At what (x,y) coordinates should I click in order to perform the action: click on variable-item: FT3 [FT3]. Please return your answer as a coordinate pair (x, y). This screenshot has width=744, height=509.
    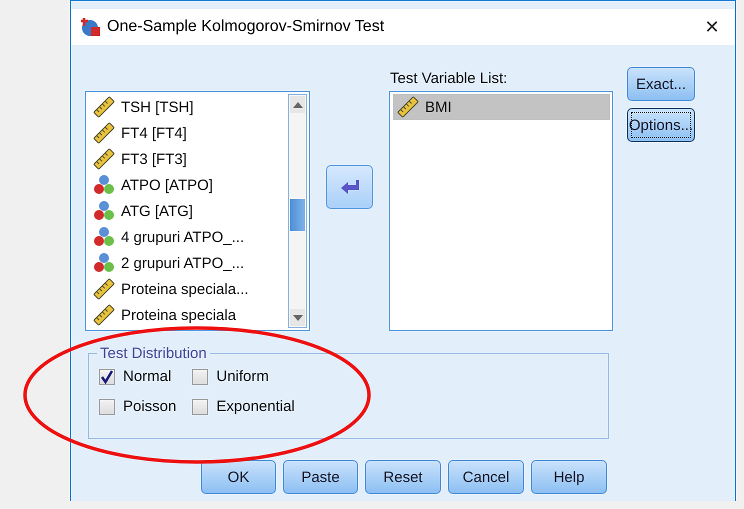
    Looking at the image, I should click on (189, 159).